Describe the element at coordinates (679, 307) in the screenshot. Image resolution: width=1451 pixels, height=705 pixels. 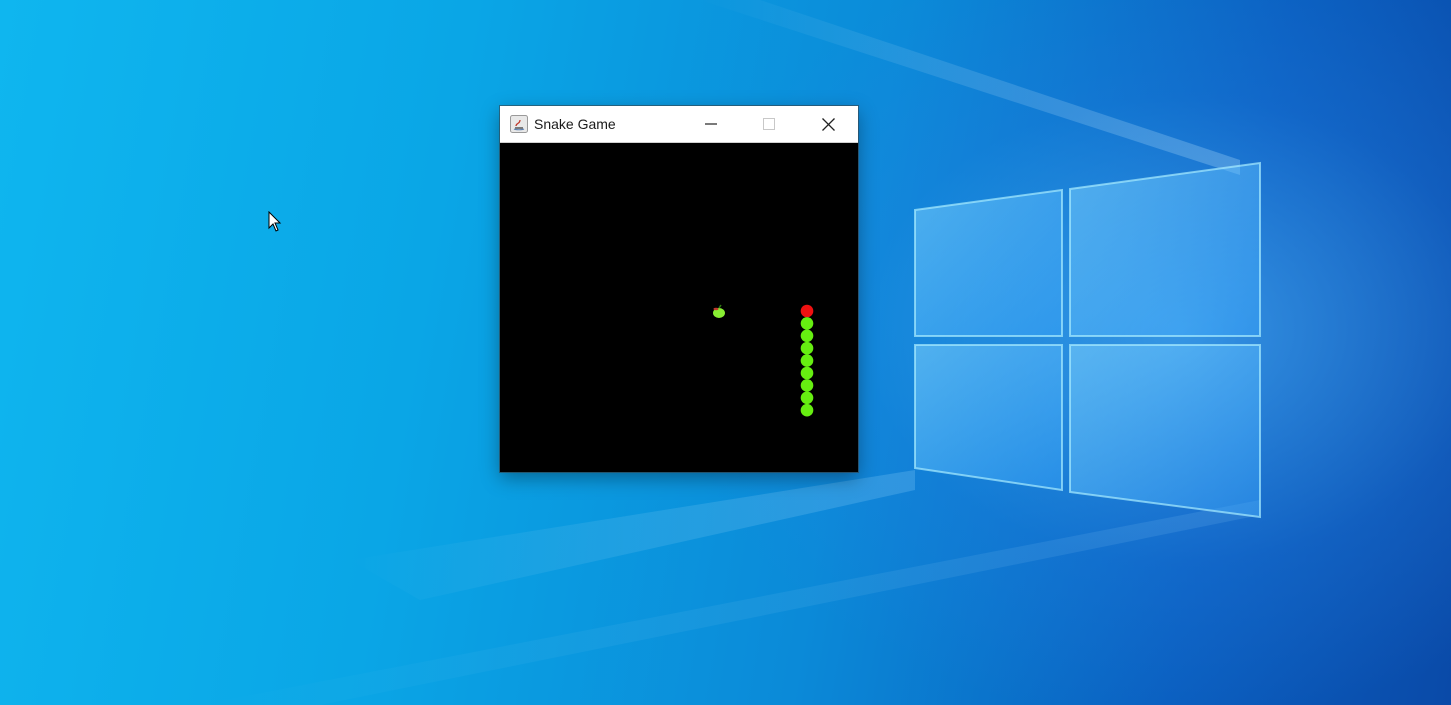
I see `game-board` at that location.